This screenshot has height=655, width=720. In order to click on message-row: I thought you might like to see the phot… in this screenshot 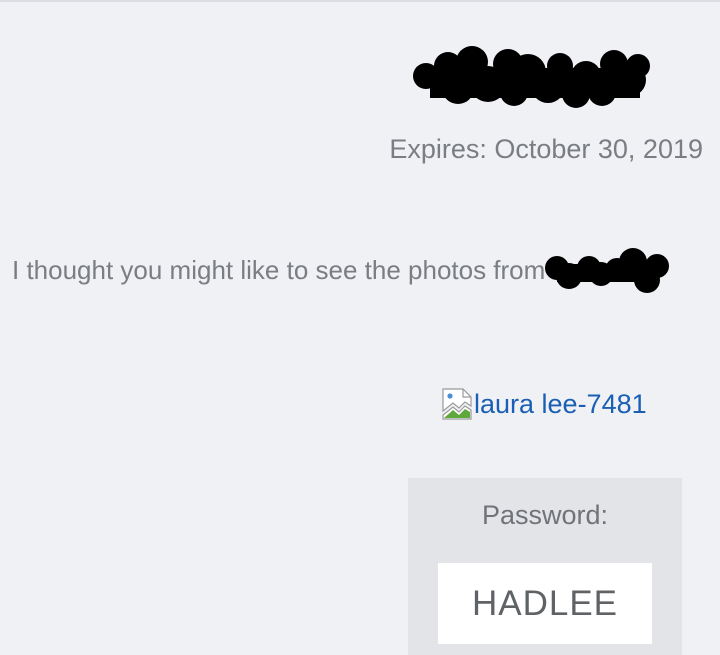, I will do `click(341, 270)`.